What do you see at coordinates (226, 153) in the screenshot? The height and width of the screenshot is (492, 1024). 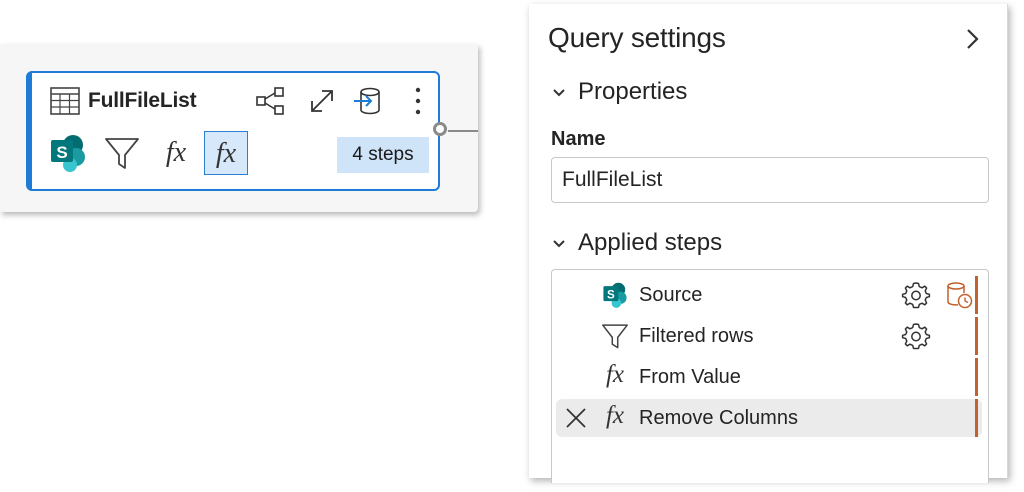 I see `fx-icon-selected: fx` at bounding box center [226, 153].